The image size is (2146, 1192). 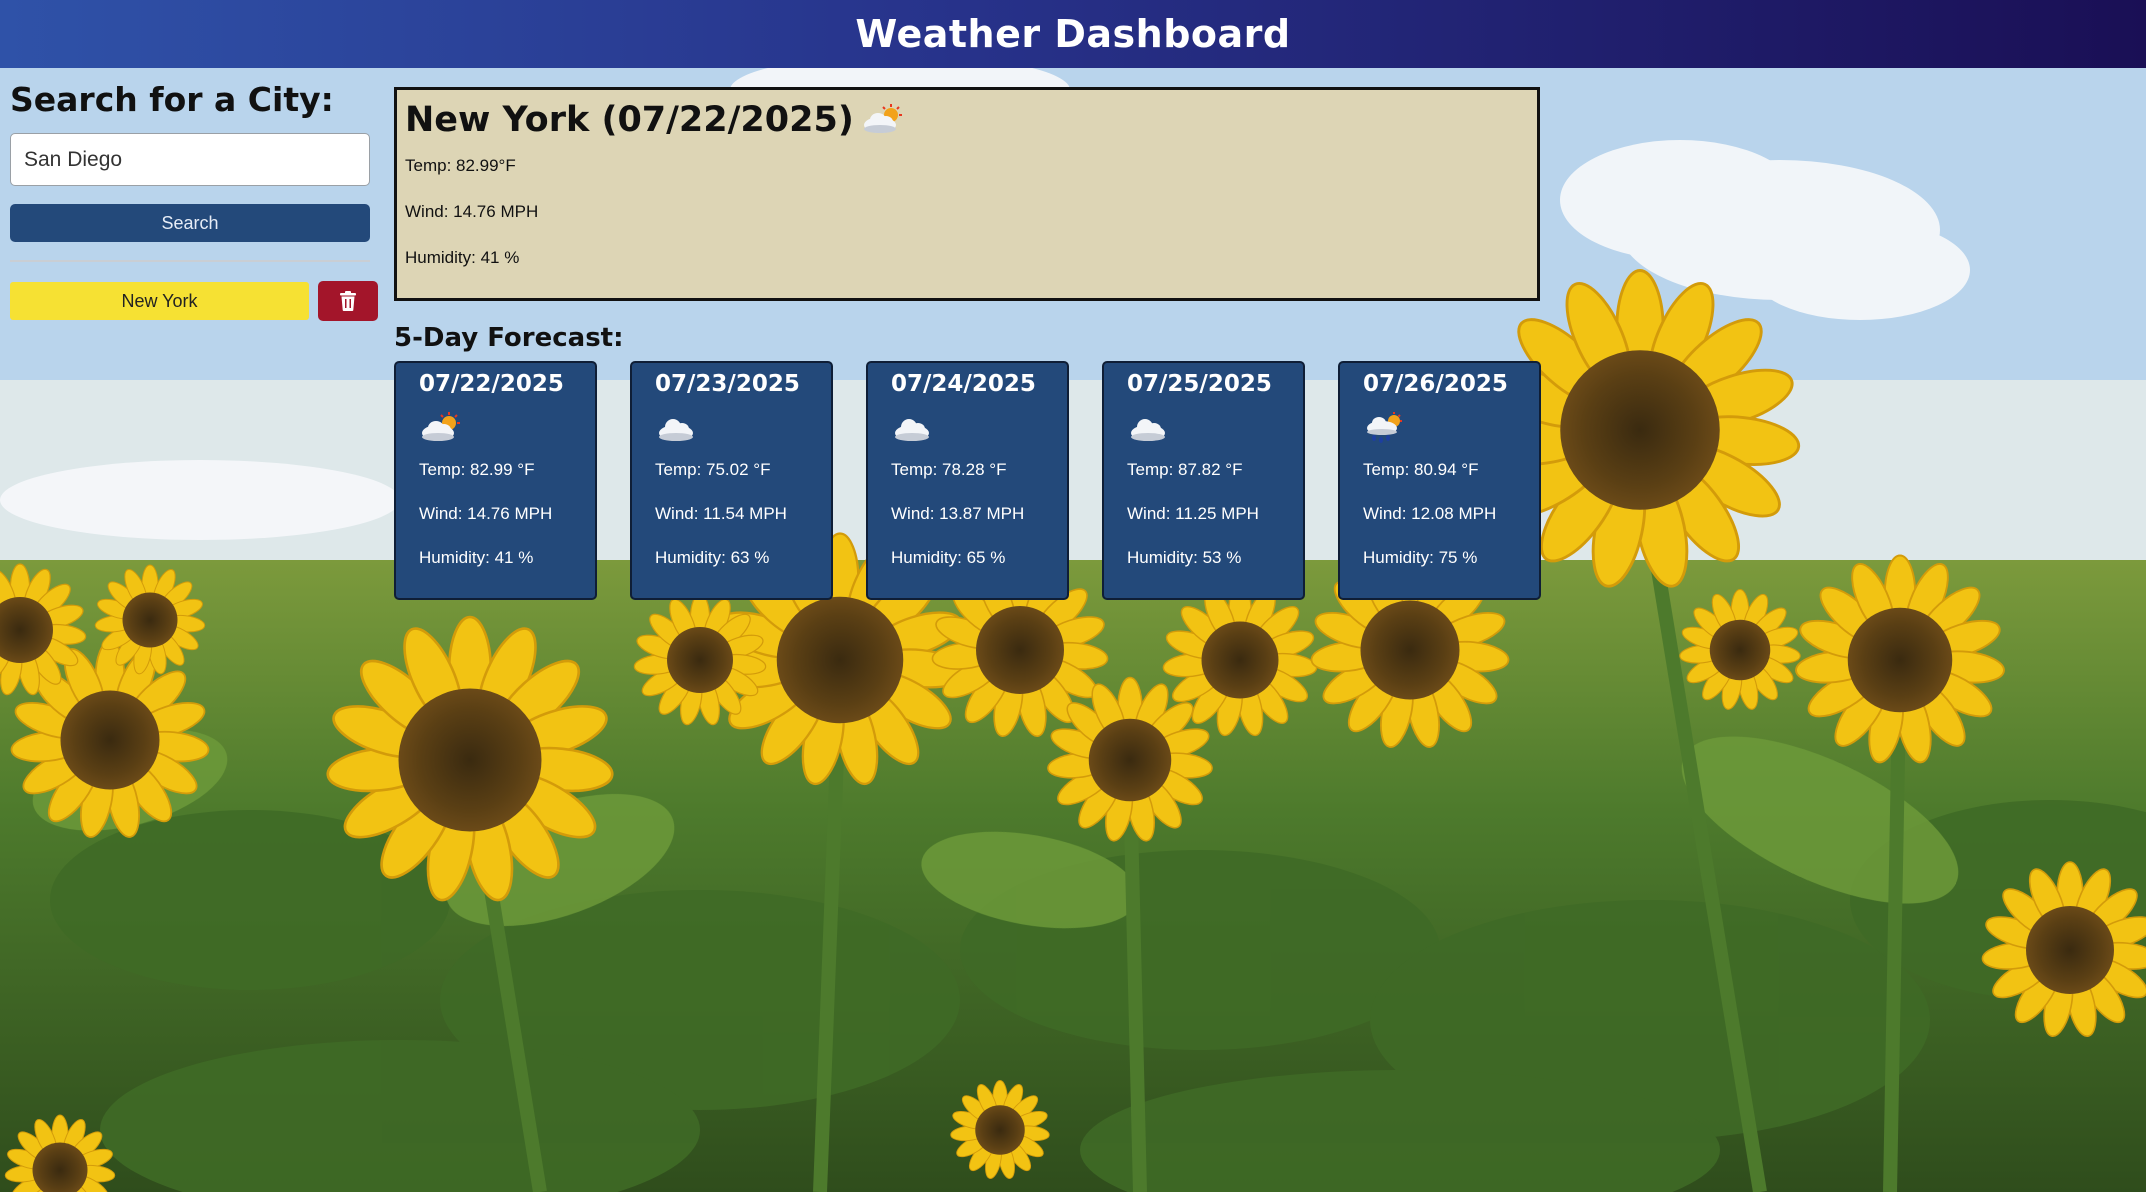 I want to click on forecast-humidity: Humidity: 75 %, so click(x=1420, y=557).